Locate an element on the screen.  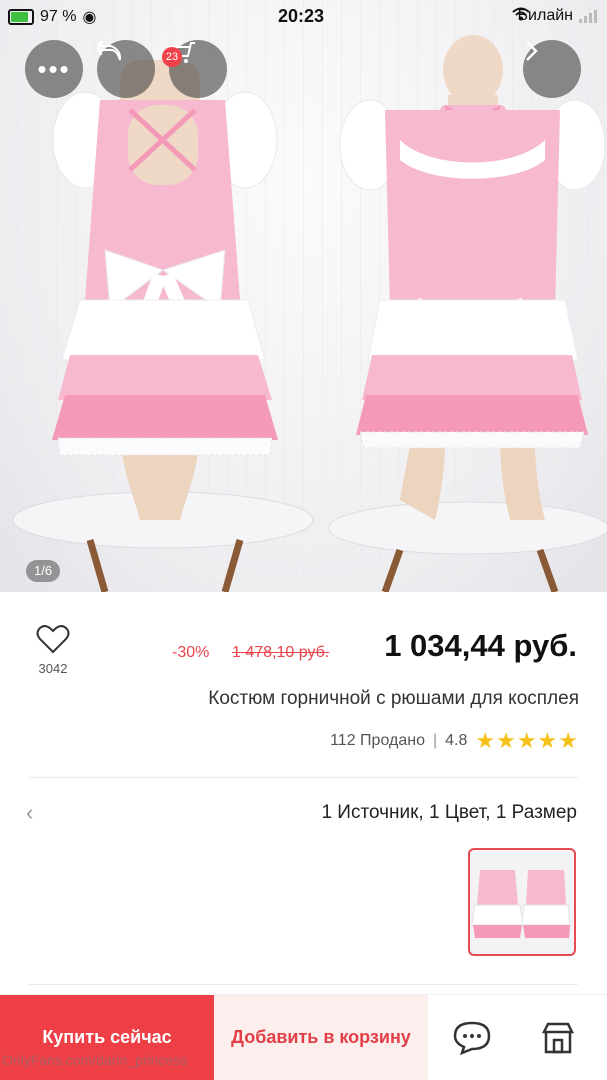
share-button is located at coordinates (126, 69).